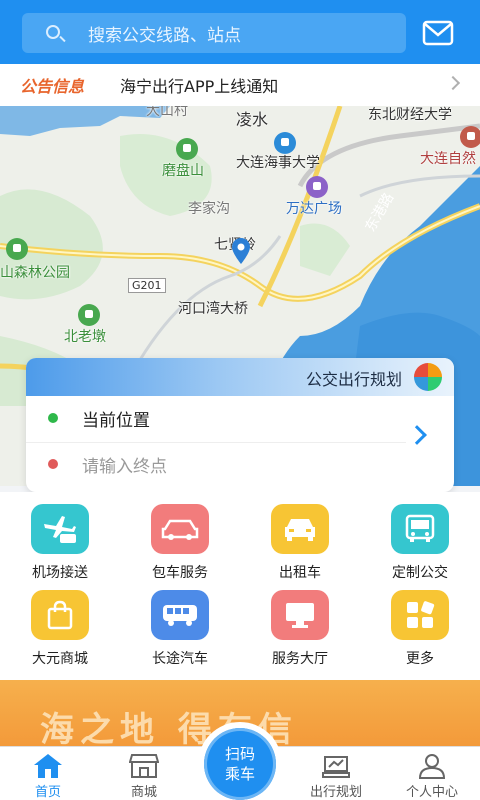 This screenshot has height=800, width=480. What do you see at coordinates (314, 209) in the screenshot?
I see `map-label: 万达广场` at bounding box center [314, 209].